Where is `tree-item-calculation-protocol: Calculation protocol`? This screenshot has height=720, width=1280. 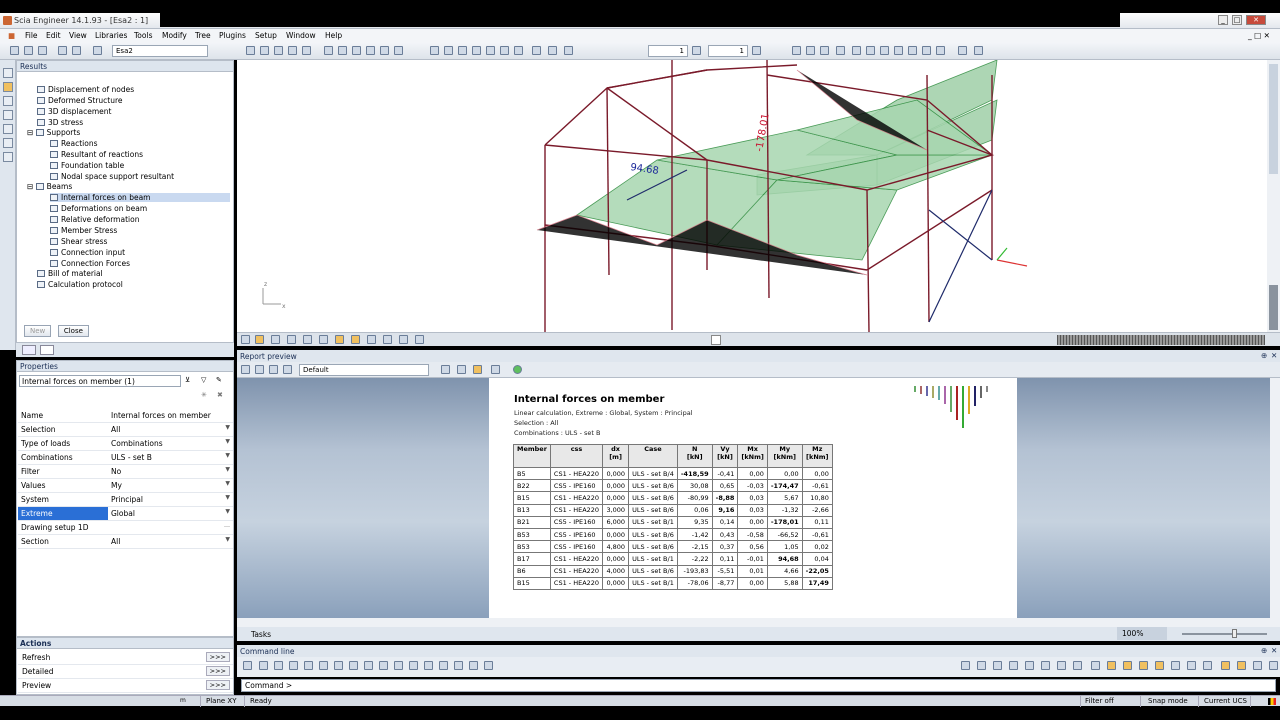 tree-item-calculation-protocol: Calculation protocol is located at coordinates (80, 284).